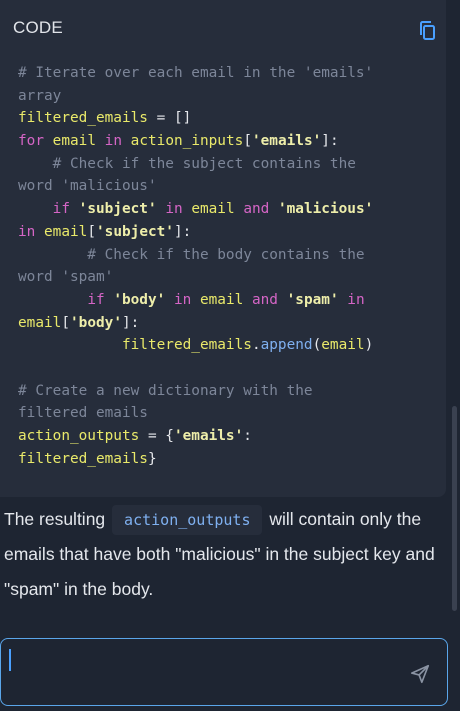 This screenshot has width=460, height=711. What do you see at coordinates (31, 141) in the screenshot?
I see `code-token: for` at bounding box center [31, 141].